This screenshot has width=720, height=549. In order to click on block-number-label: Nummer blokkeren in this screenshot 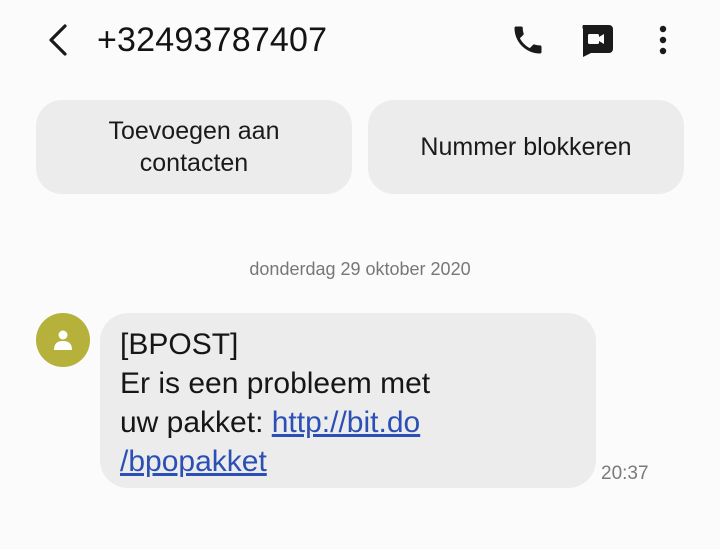, I will do `click(526, 147)`.